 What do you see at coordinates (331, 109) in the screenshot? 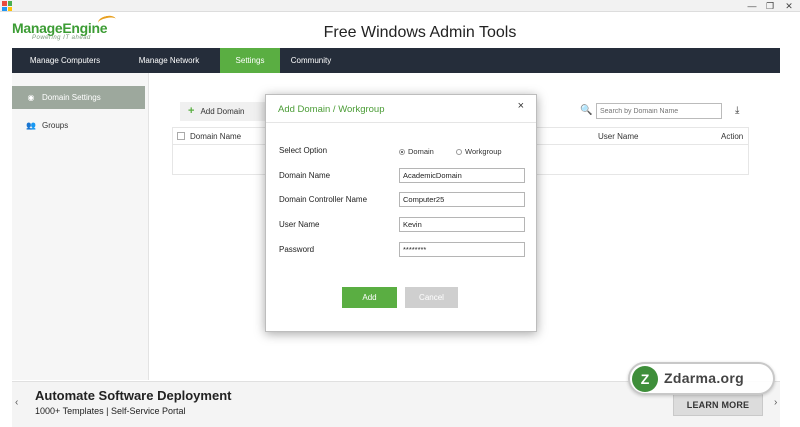
I see `dialog-title: Add Domain / Workgroup` at bounding box center [331, 109].